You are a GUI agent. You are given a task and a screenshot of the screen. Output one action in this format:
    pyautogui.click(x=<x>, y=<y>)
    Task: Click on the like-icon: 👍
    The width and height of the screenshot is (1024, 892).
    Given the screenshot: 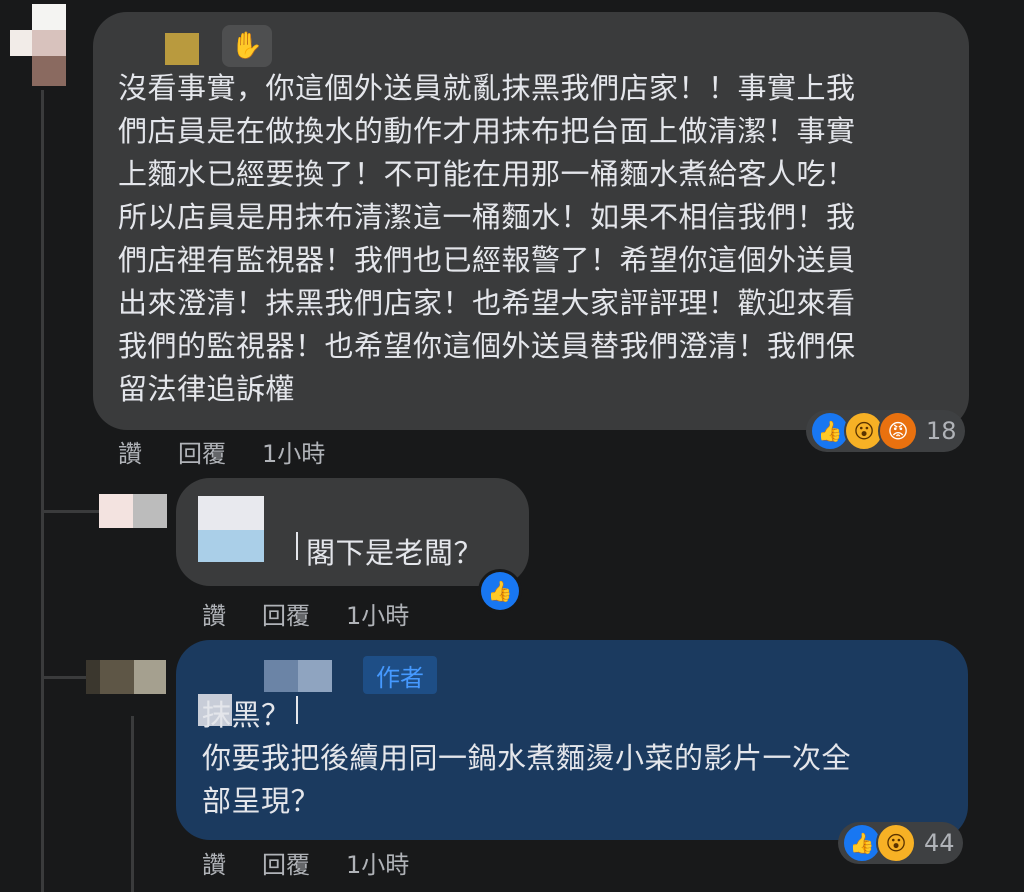 What is the action you would take?
    pyautogui.click(x=500, y=591)
    